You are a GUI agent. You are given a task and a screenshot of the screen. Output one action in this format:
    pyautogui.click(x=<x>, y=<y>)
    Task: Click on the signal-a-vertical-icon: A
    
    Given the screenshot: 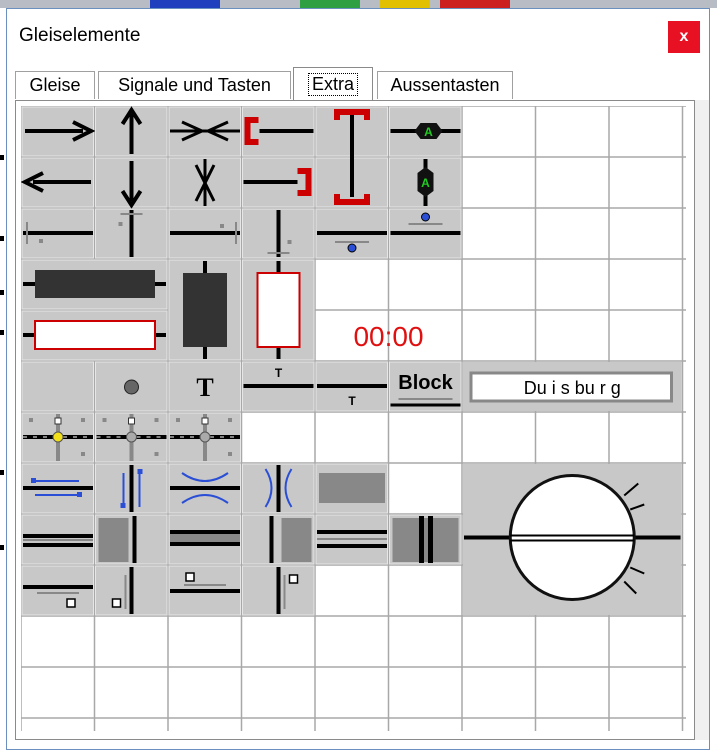 What is the action you would take?
    pyautogui.click(x=425, y=182)
    